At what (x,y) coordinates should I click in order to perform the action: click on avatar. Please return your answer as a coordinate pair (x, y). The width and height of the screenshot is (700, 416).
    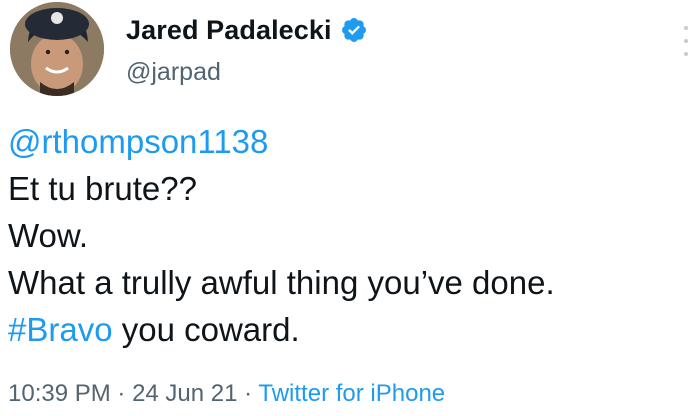
    Looking at the image, I should click on (57, 49).